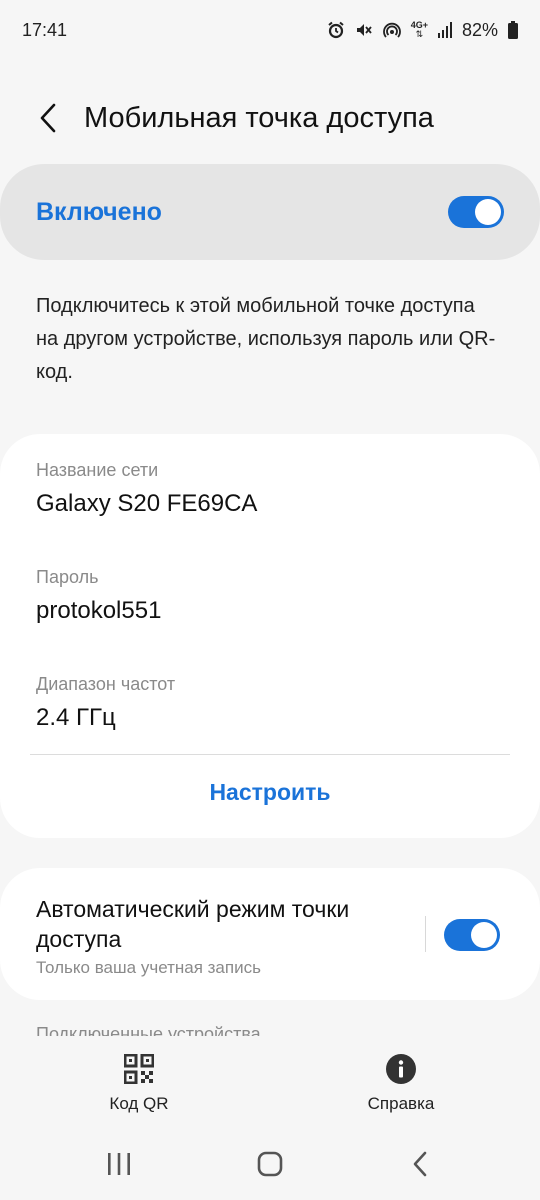  Describe the element at coordinates (270, 212) in the screenshot. I see `hotspot-master-switch: Включено` at that location.